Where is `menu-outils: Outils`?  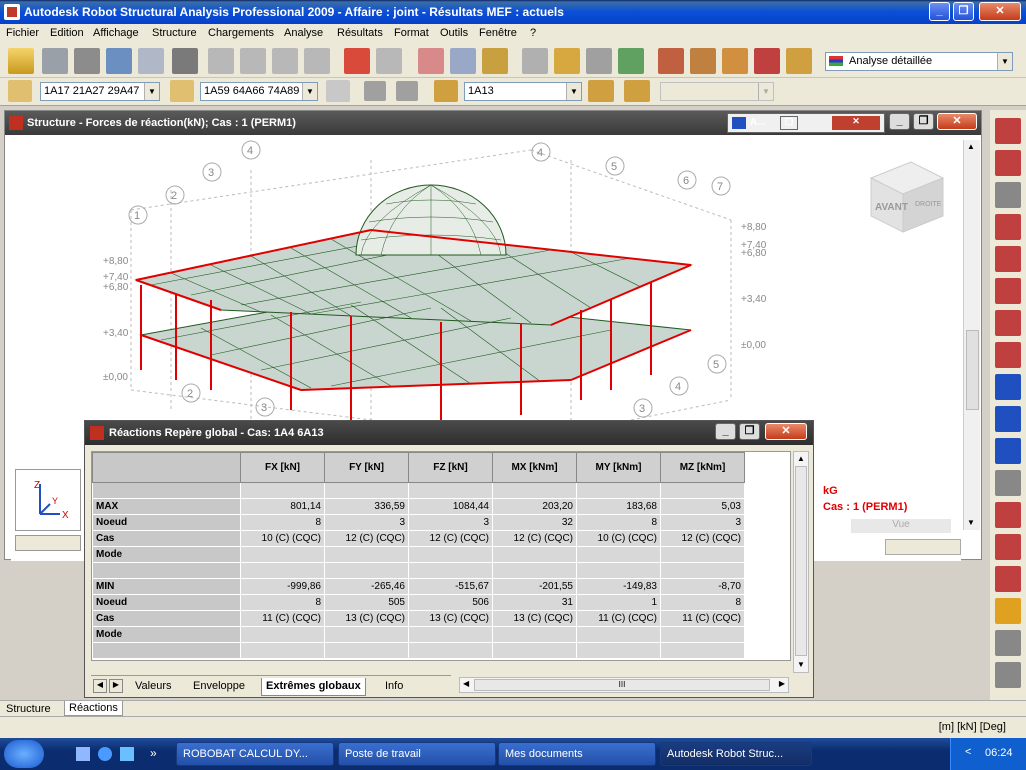 menu-outils: Outils is located at coordinates (454, 33).